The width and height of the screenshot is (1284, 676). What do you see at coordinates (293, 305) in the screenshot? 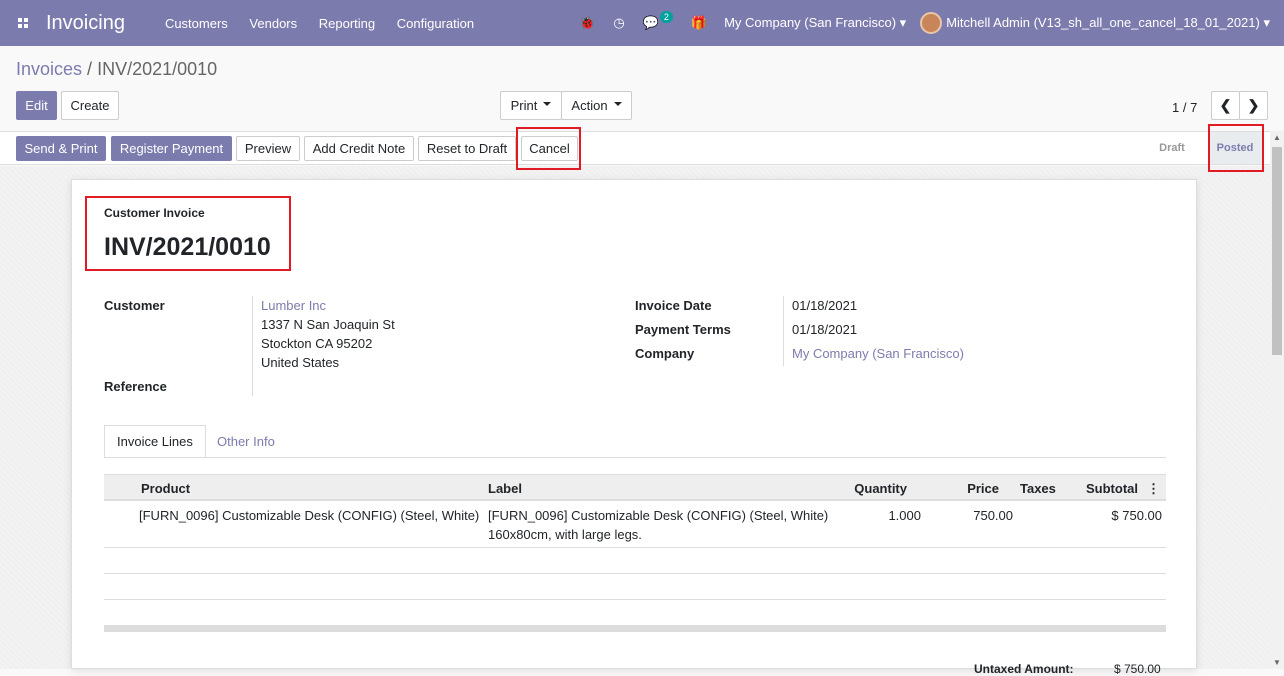
I see `customer-name-link: Lumber Inc` at bounding box center [293, 305].